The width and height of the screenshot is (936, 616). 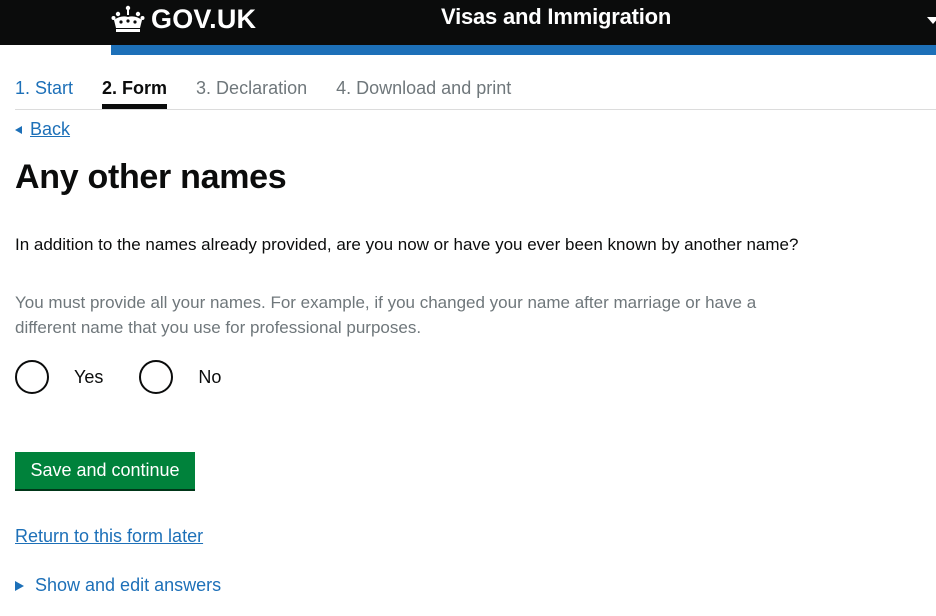 I want to click on header-stripe, so click(x=523, y=50).